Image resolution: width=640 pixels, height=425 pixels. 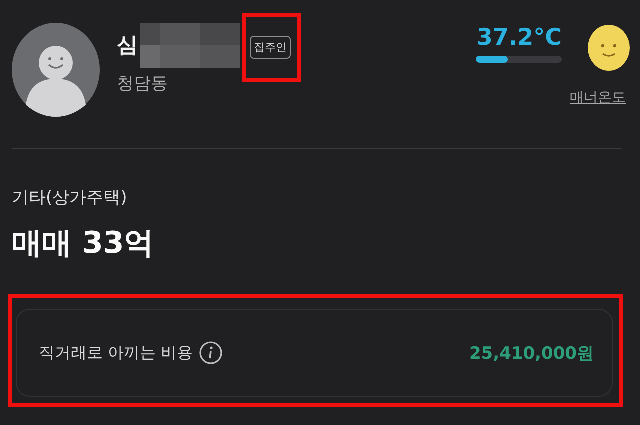 What do you see at coordinates (598, 98) in the screenshot?
I see `manner-temperature-link: 매너온도` at bounding box center [598, 98].